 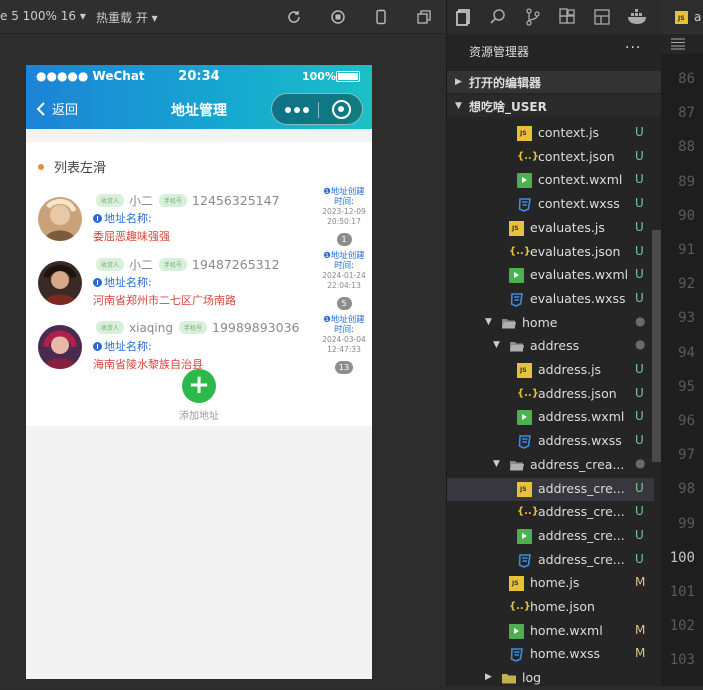 What do you see at coordinates (550, 394) in the screenshot?
I see `tree-file: {..} address.json U` at bounding box center [550, 394].